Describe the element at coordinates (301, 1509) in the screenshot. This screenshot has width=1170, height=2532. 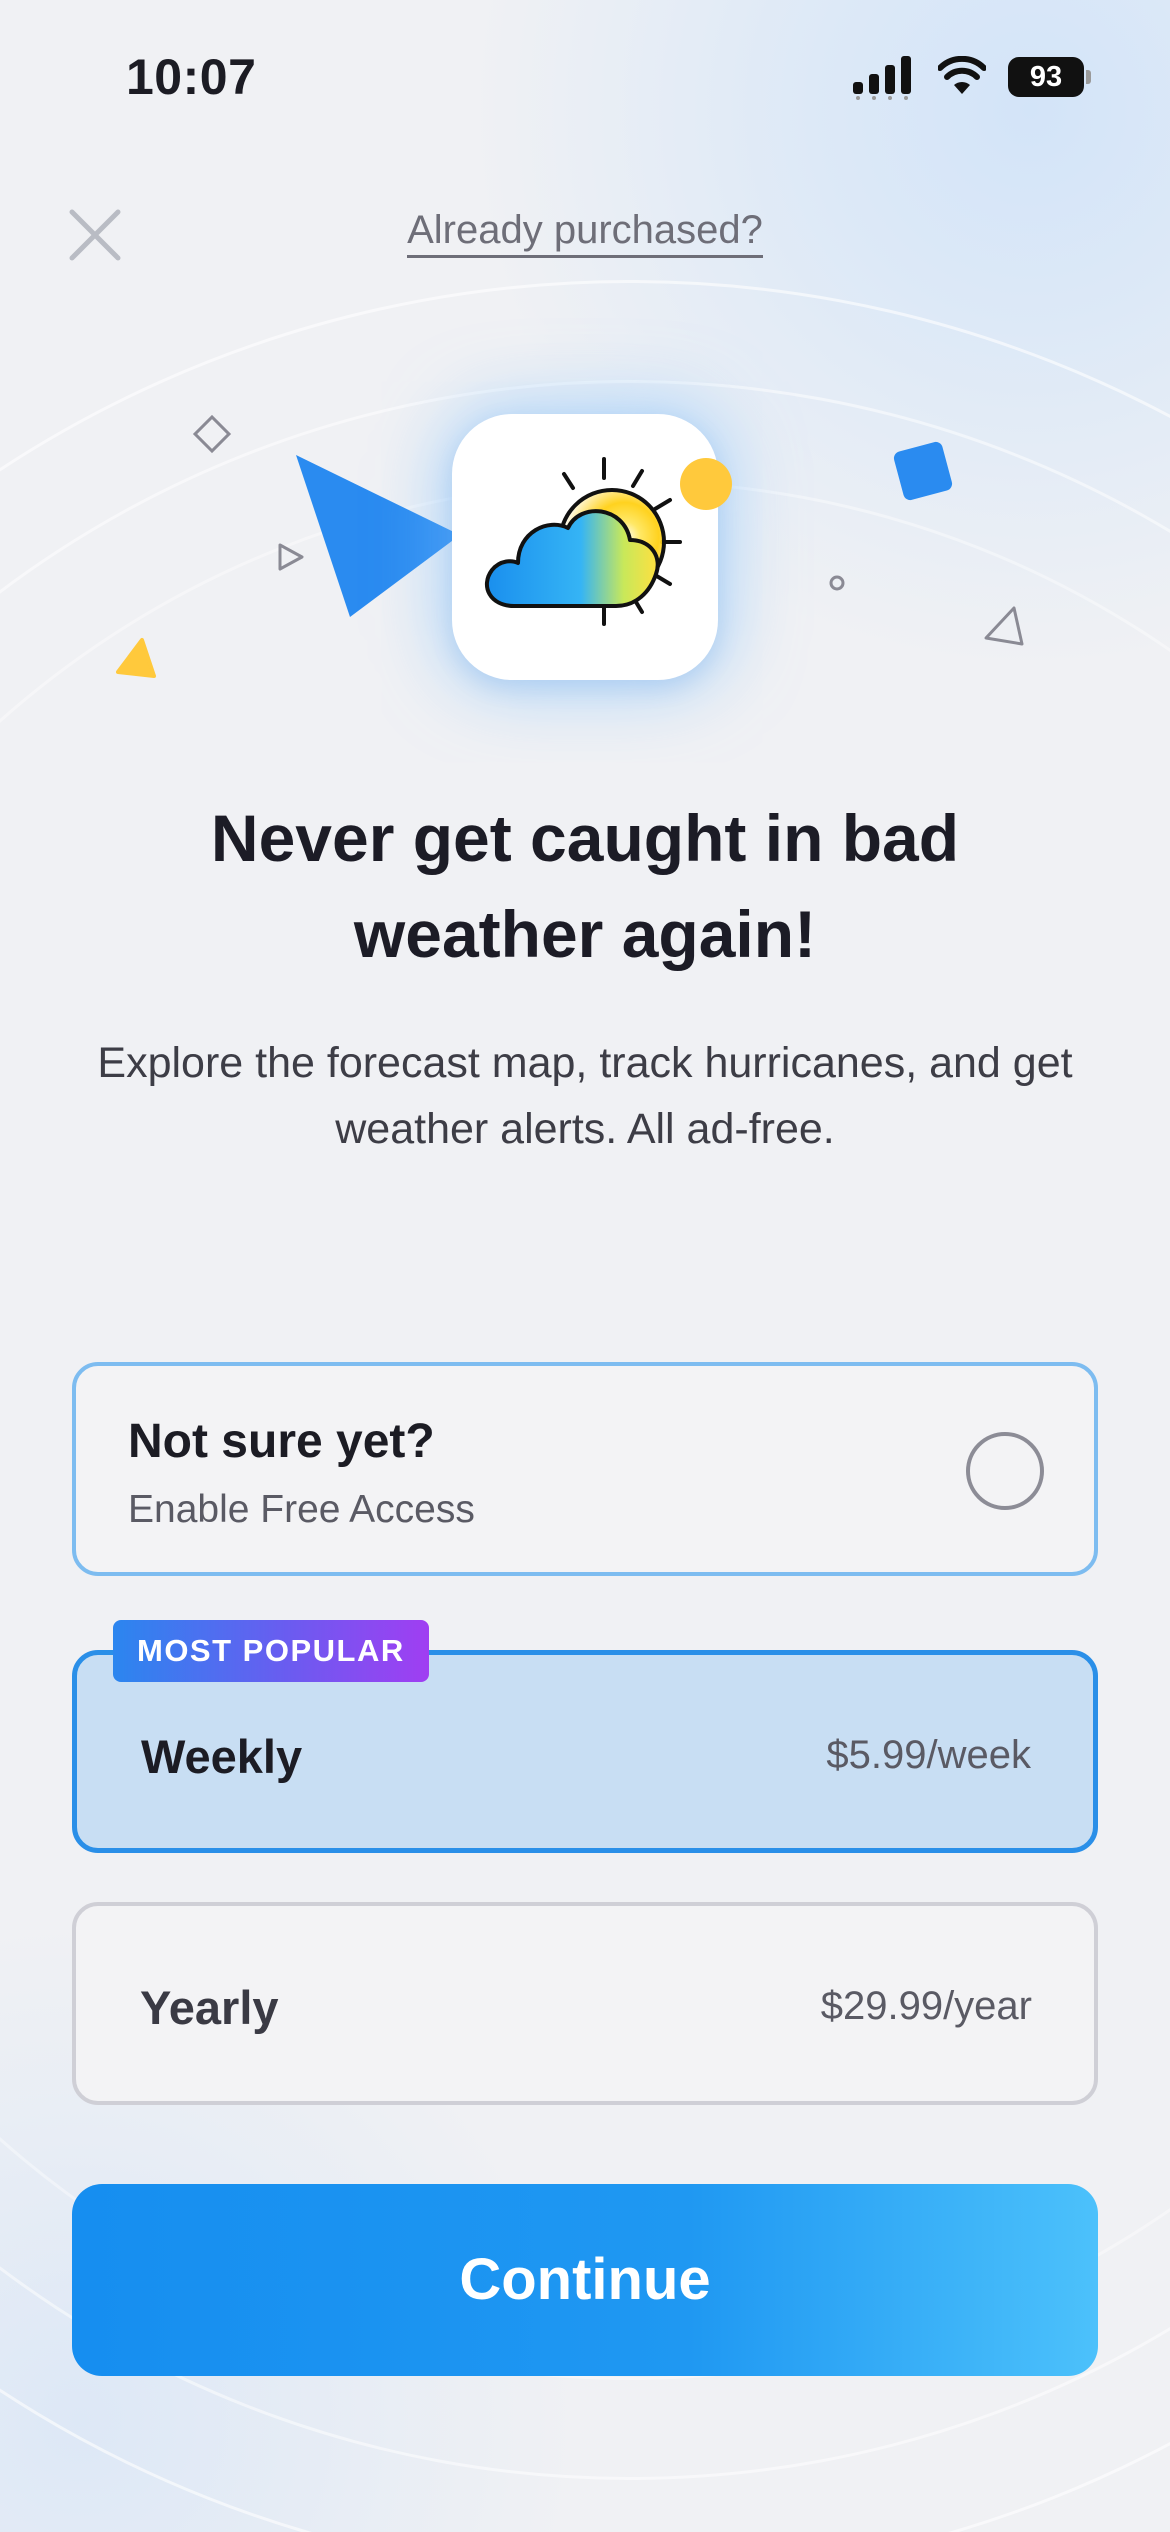
I see `plan-subtitle: Enable Free Access` at that location.